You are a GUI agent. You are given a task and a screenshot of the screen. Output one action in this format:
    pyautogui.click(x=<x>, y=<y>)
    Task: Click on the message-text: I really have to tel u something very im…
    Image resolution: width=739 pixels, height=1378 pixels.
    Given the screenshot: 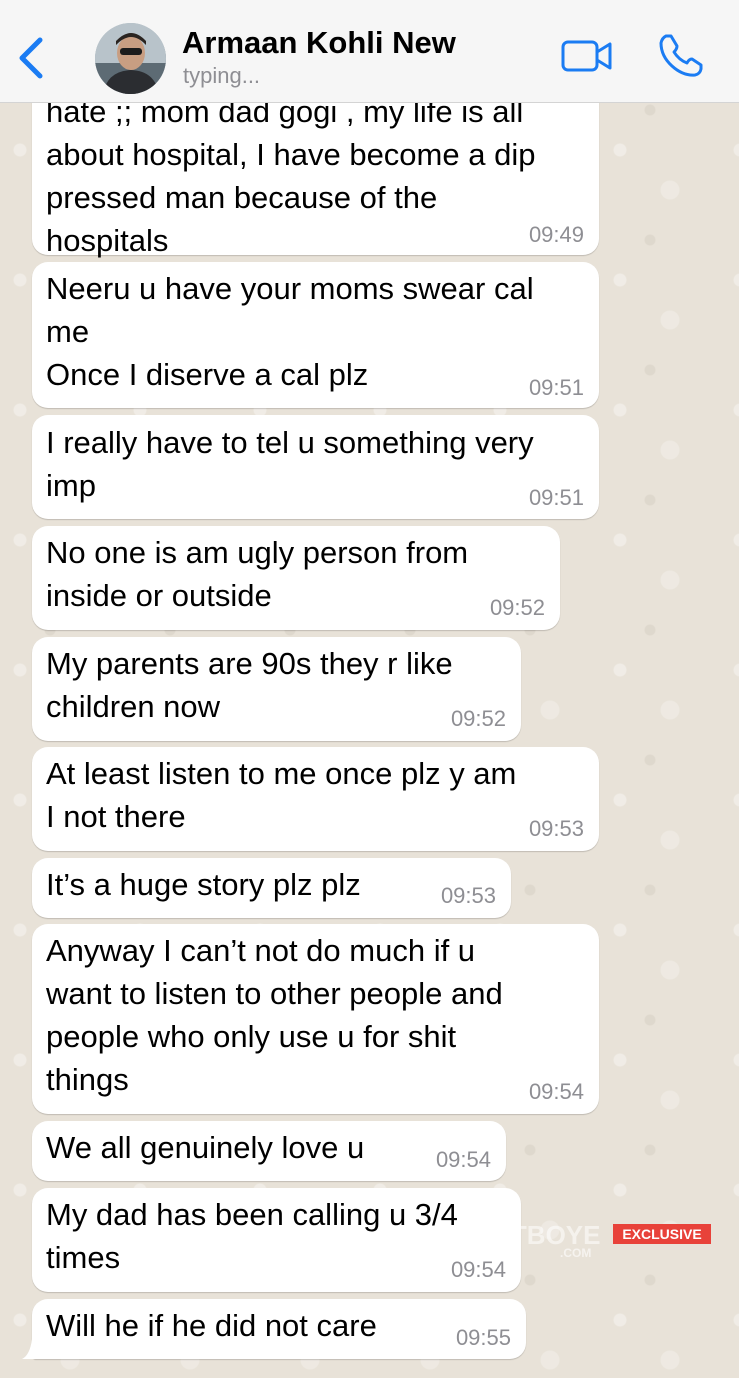 What is the action you would take?
    pyautogui.click(x=290, y=464)
    